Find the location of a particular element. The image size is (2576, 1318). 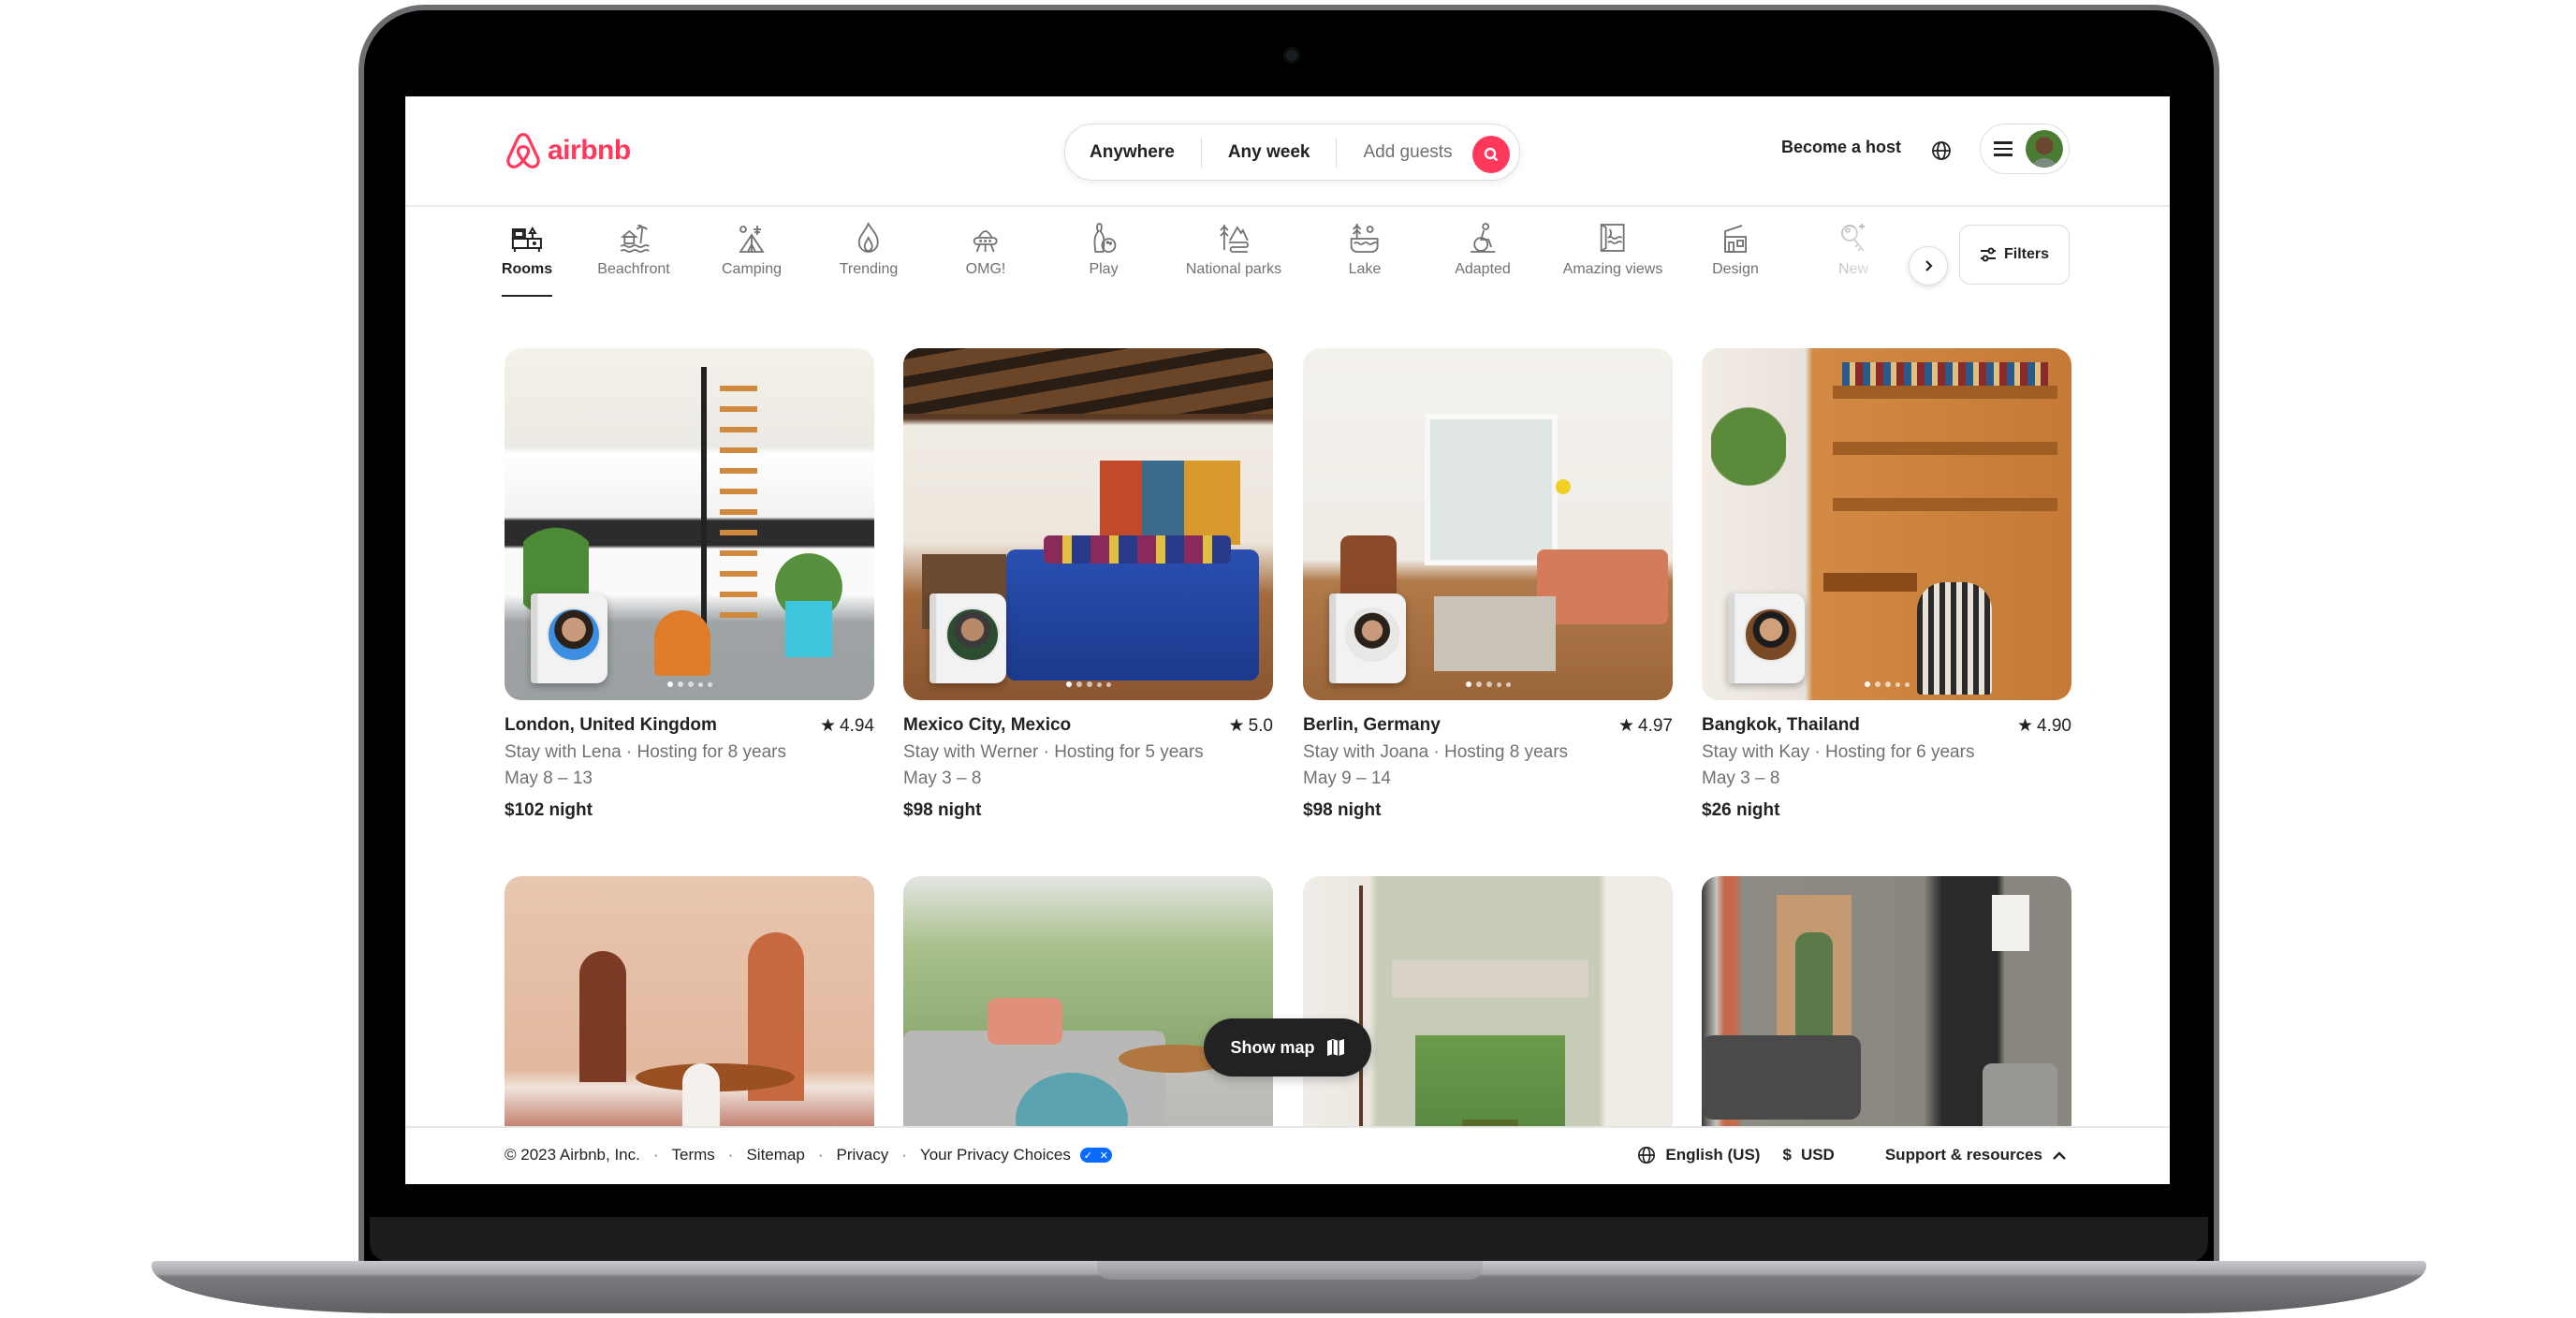

category-national-parks: National parks is located at coordinates (1233, 249).